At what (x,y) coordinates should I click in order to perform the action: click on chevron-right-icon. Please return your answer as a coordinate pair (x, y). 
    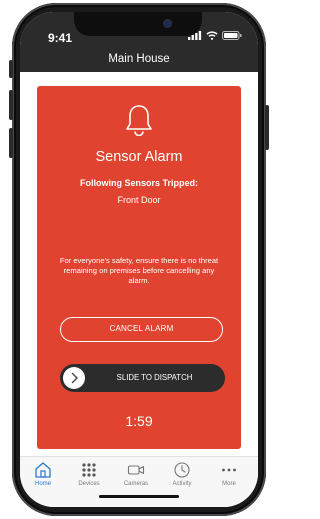
    Looking at the image, I should click on (74, 378).